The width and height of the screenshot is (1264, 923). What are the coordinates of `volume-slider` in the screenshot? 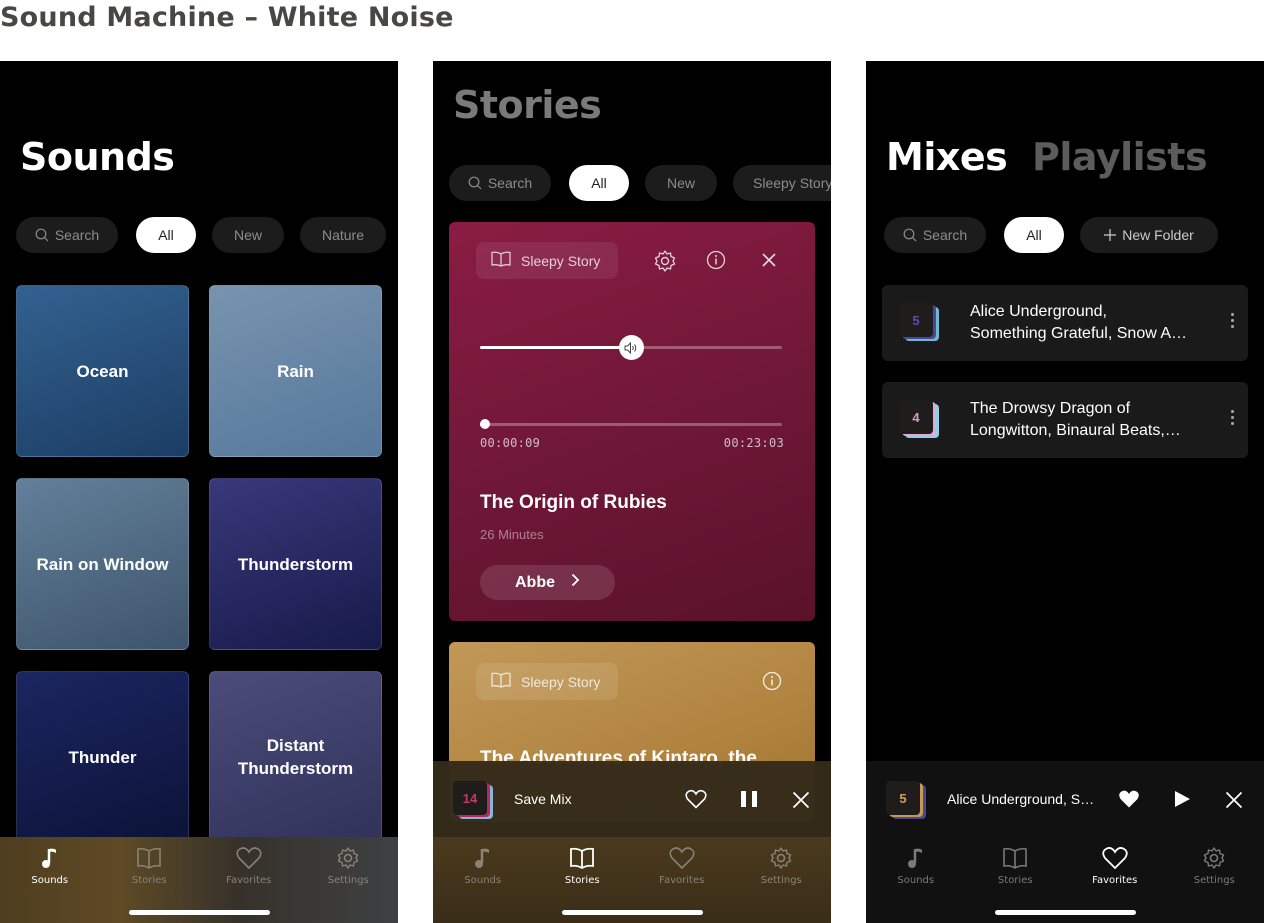 It's located at (631, 347).